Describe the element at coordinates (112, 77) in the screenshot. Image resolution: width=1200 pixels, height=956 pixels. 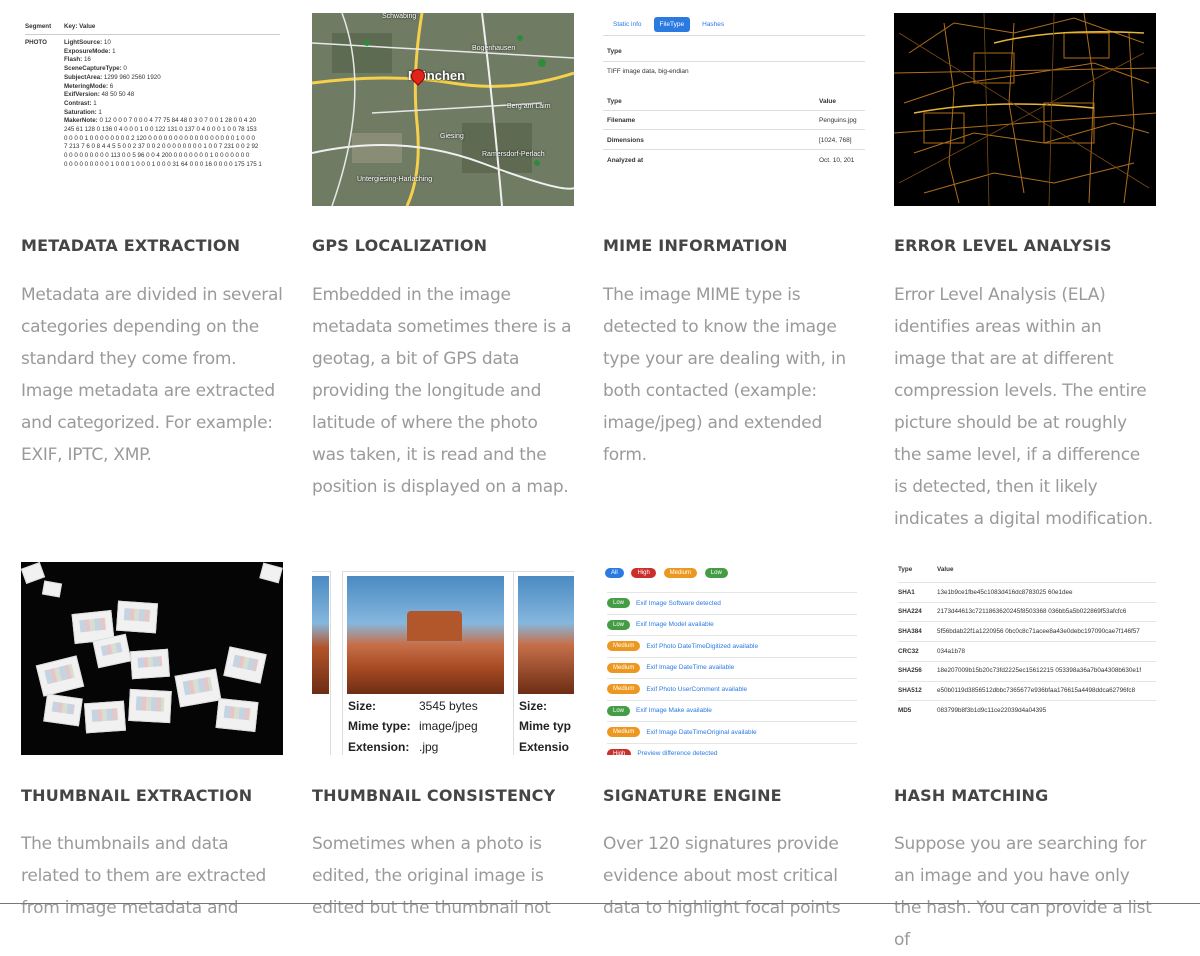
I see `metadata-keyvalue: SubjectArea: 1299 960 2560 1920` at that location.